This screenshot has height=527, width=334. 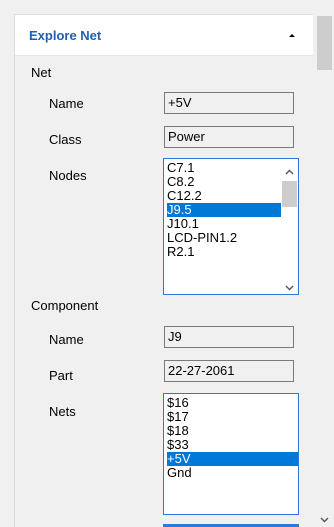 I want to click on net-nodes-listbox: C7.1 C8.2 C12.2 J9.5 J10.1 LCD-PIN1.2 R2.1, so click(x=231, y=226).